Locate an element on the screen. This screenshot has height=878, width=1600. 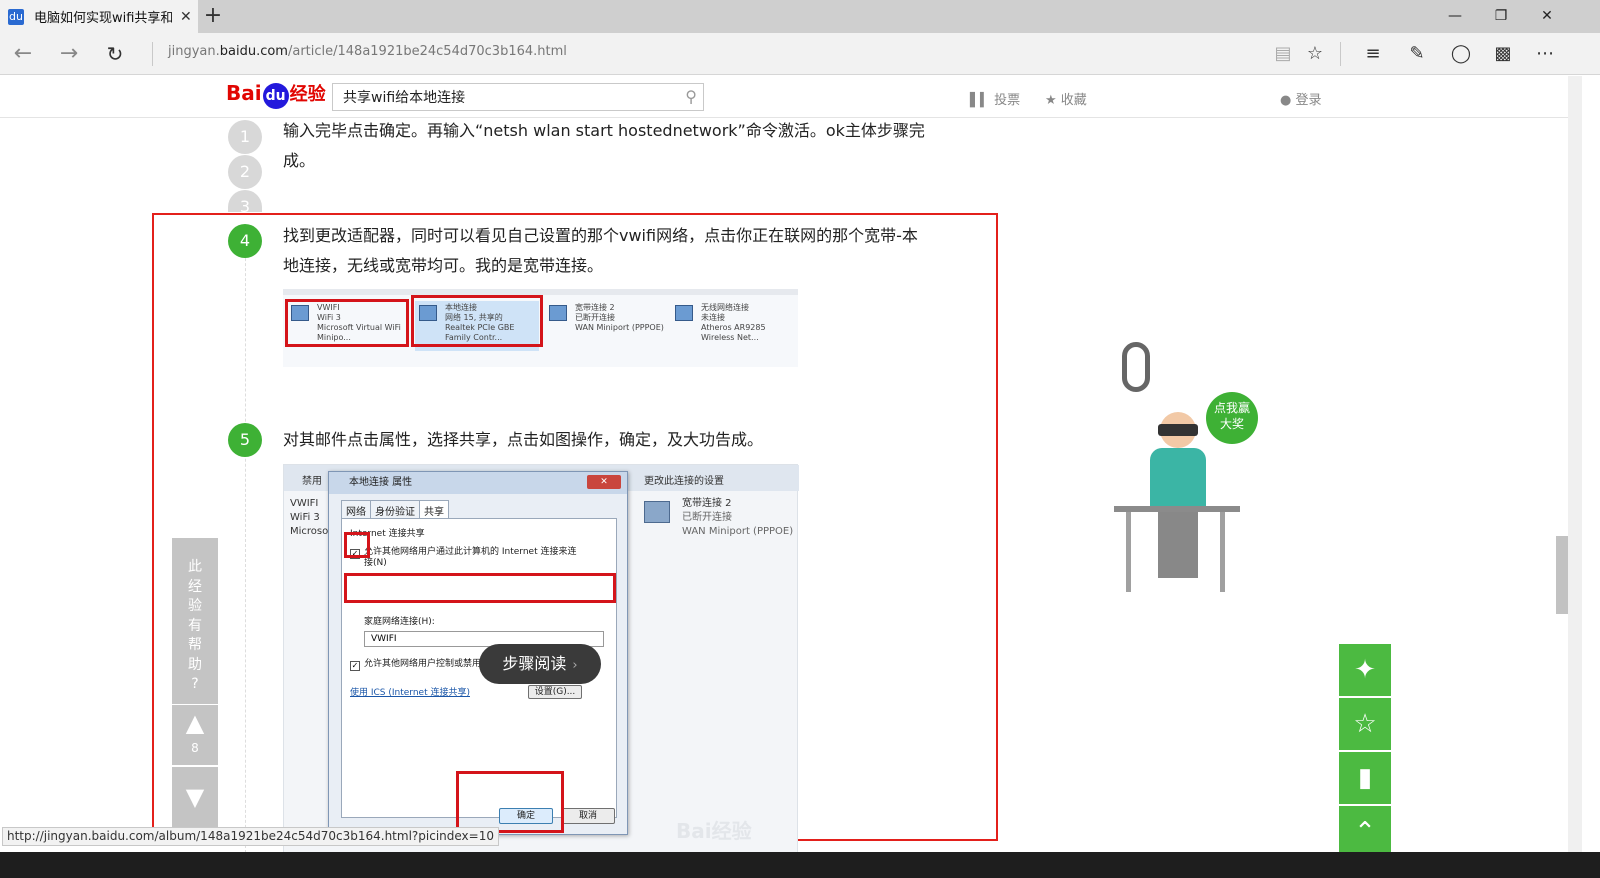
favorite-star-icon: ☆ is located at coordinates (1365, 724).